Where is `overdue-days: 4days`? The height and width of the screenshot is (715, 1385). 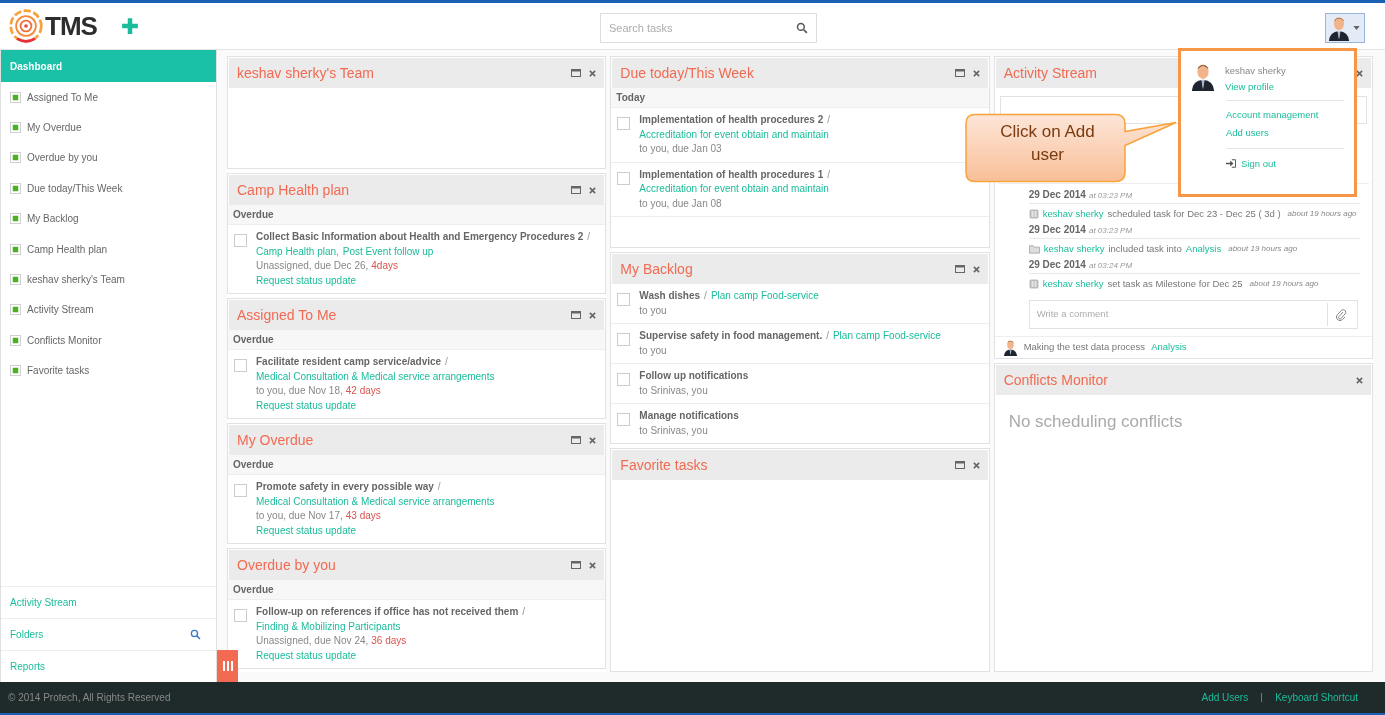
overdue-days: 4days is located at coordinates (384, 265).